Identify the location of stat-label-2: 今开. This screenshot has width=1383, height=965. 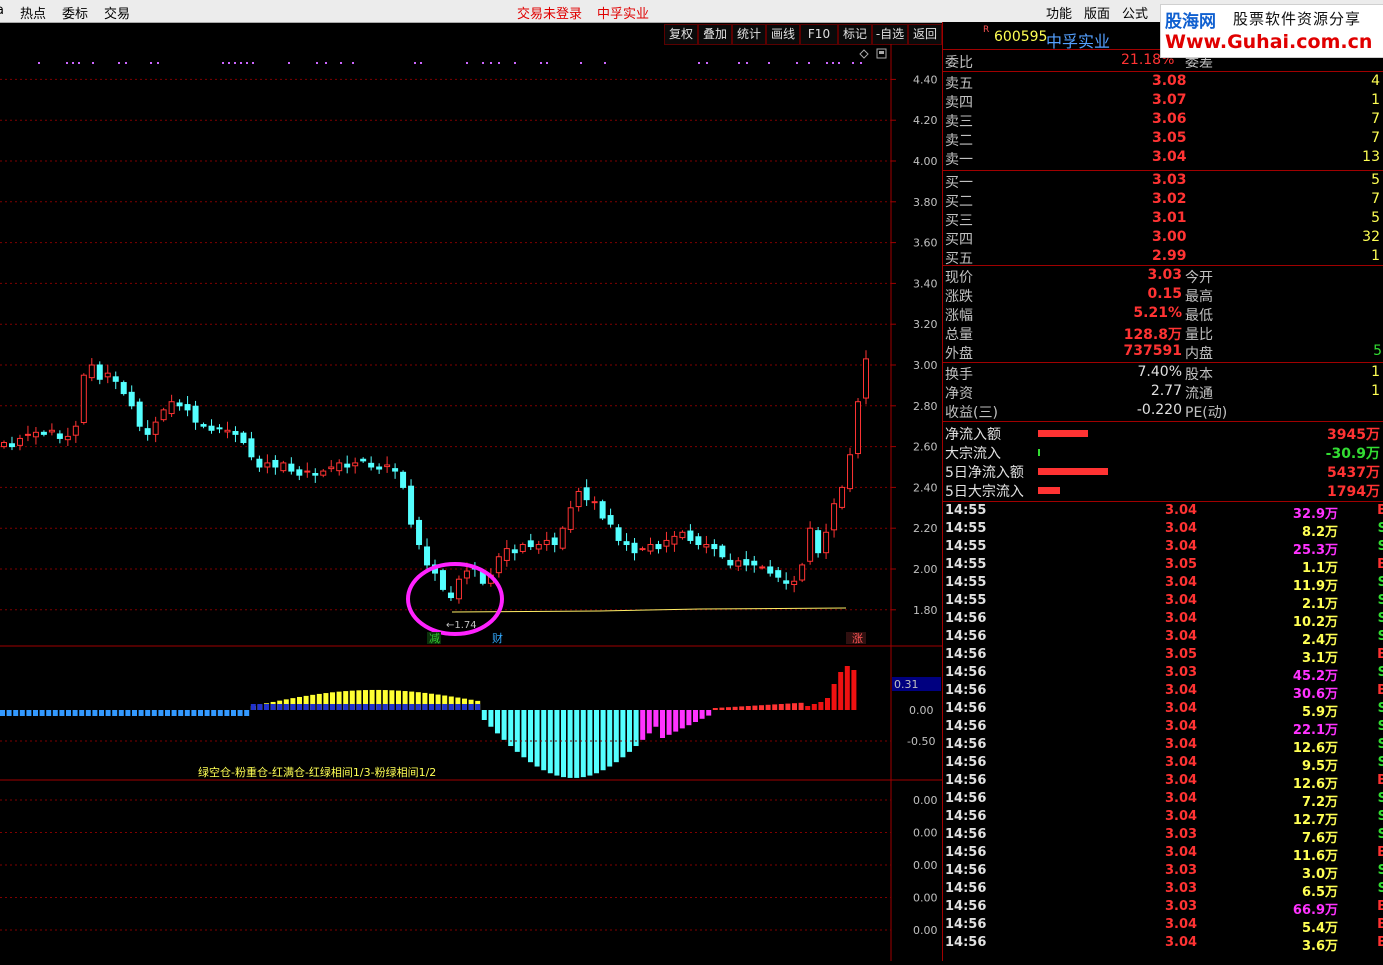
(1199, 278).